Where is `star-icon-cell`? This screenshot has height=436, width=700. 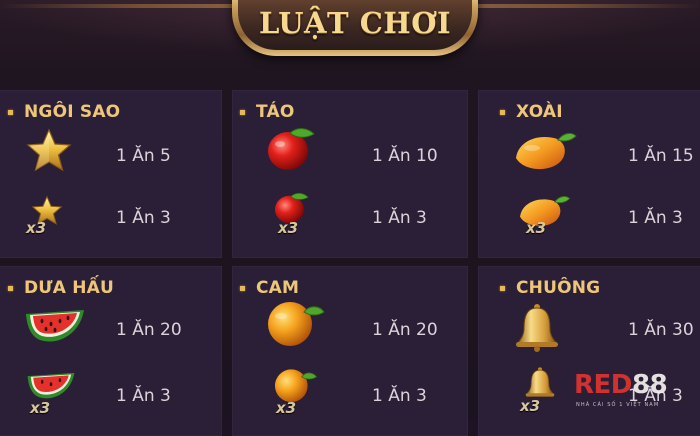 star-icon-cell is located at coordinates (55, 150).